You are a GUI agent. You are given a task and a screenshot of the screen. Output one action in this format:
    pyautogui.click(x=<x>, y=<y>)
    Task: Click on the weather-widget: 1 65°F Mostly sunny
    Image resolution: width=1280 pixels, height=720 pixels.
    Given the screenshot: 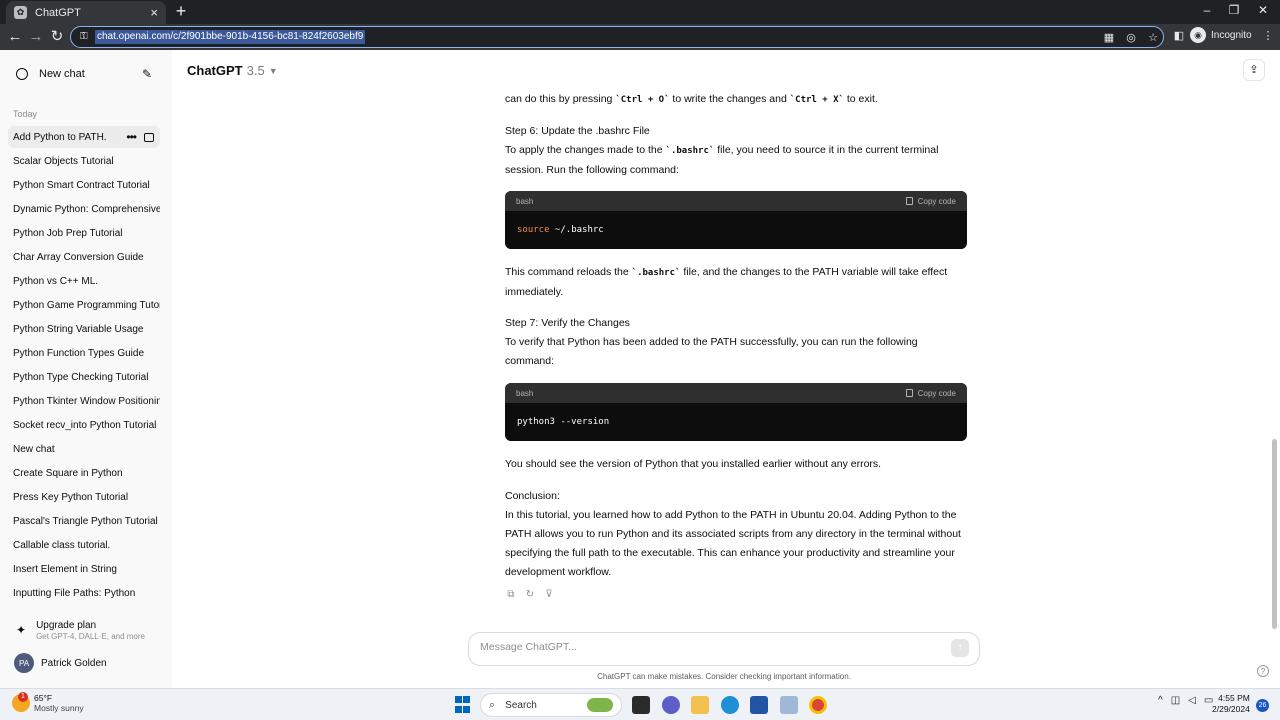 What is the action you would take?
    pyautogui.click(x=48, y=702)
    